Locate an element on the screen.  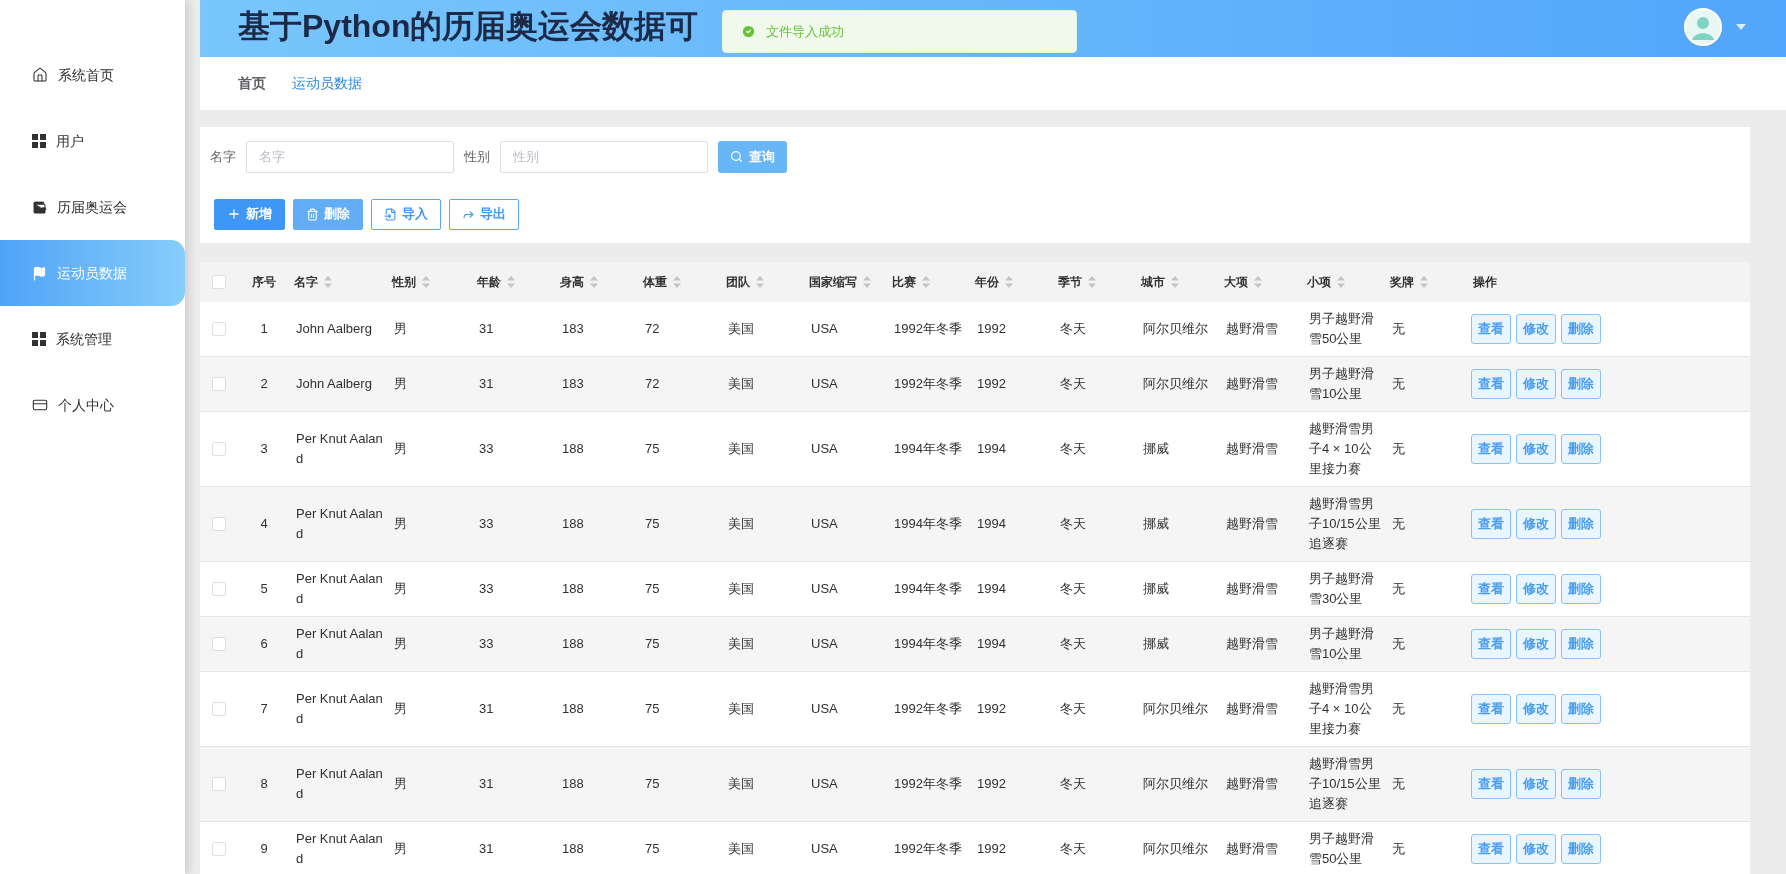
caret-icon is located at coordinates (1741, 27).